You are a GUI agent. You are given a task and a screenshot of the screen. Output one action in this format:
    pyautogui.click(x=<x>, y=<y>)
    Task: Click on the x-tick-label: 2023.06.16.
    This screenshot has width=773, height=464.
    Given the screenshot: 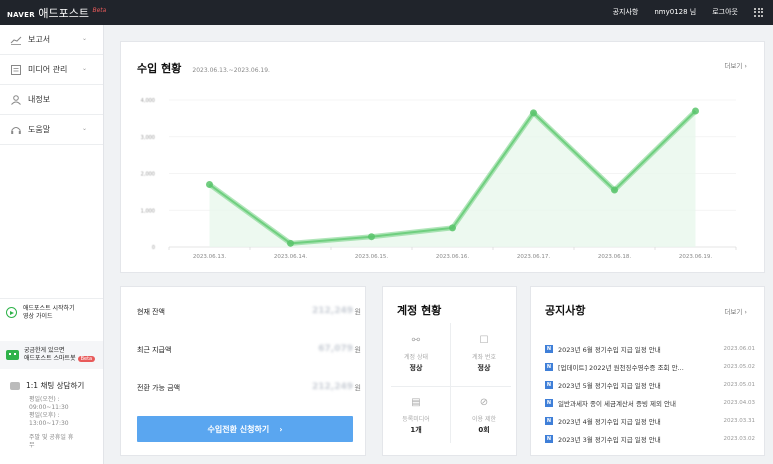 What is the action you would take?
    pyautogui.click(x=452, y=257)
    